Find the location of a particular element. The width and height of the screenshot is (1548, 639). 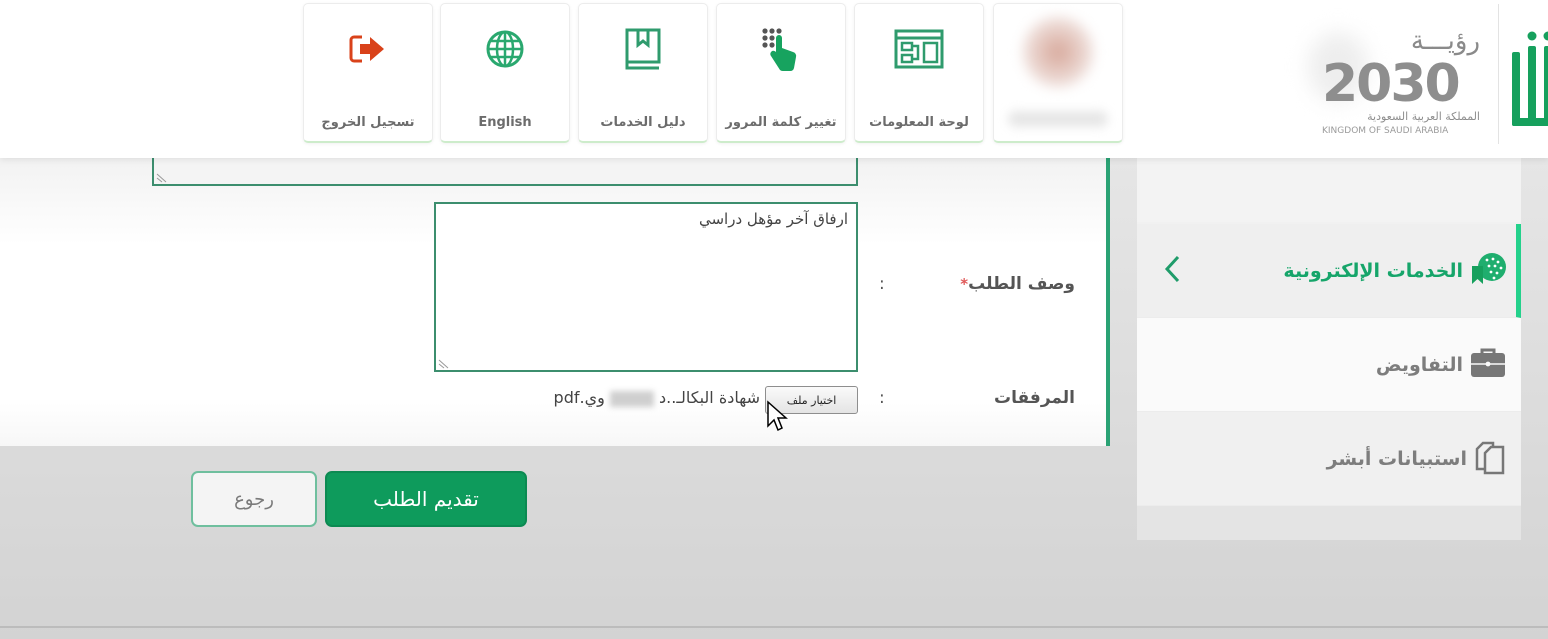

page-bottom-divider is located at coordinates (774, 627).